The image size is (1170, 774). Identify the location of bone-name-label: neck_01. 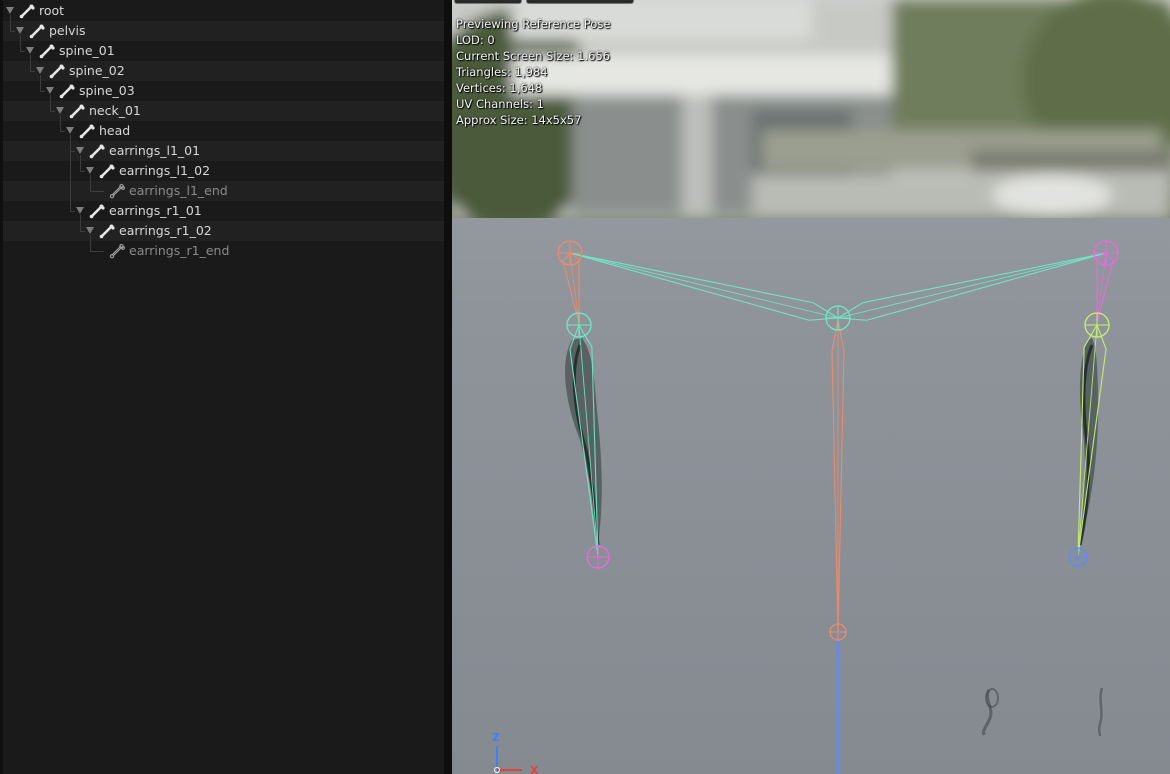
(115, 110).